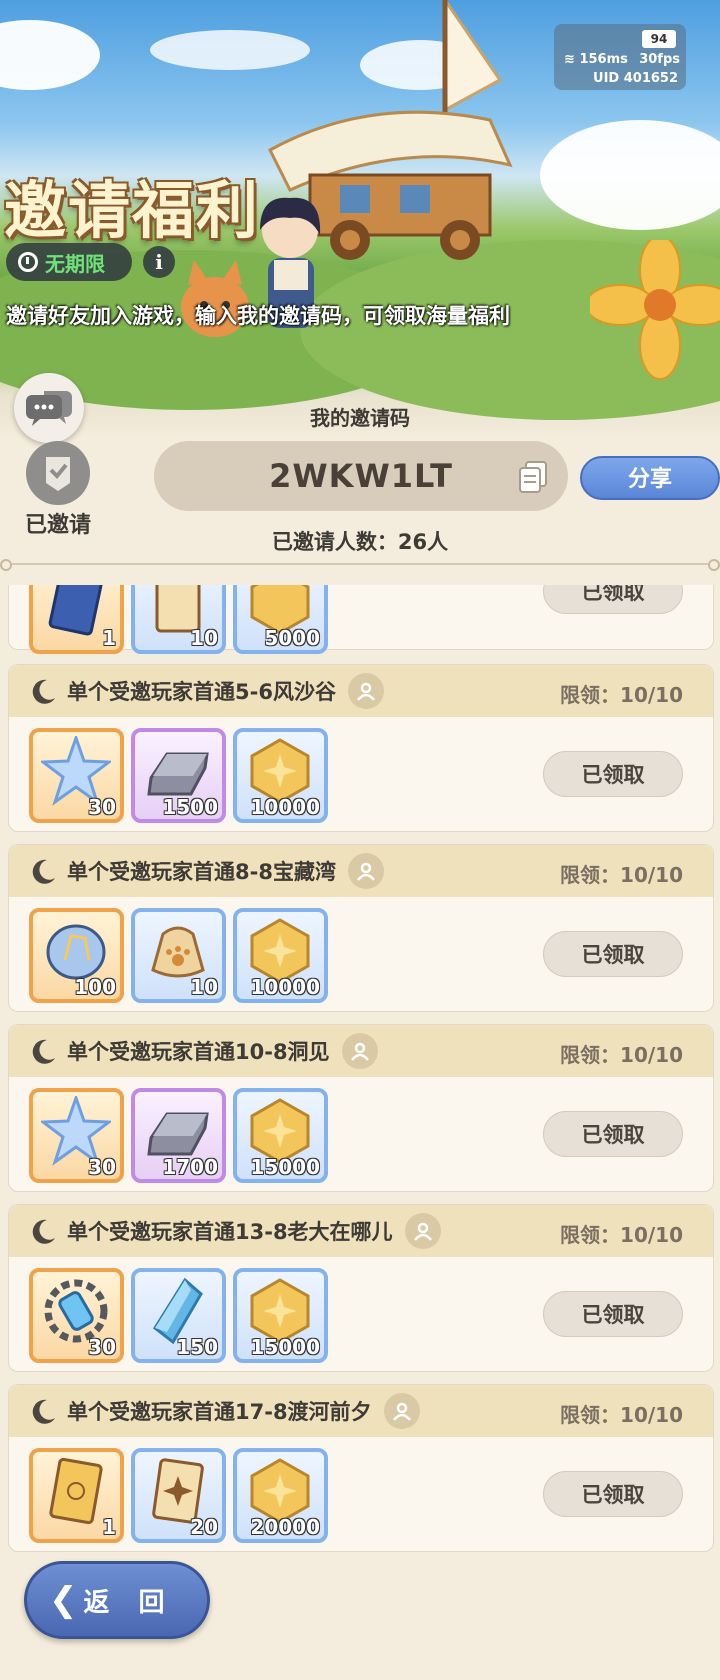  Describe the element at coordinates (76, 955) in the screenshot. I see `reward-item: 100` at that location.